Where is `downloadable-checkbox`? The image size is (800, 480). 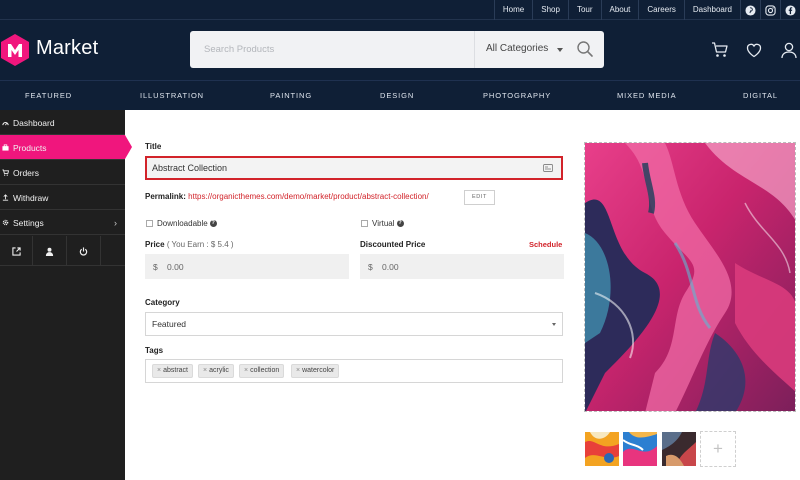 downloadable-checkbox is located at coordinates (149, 223).